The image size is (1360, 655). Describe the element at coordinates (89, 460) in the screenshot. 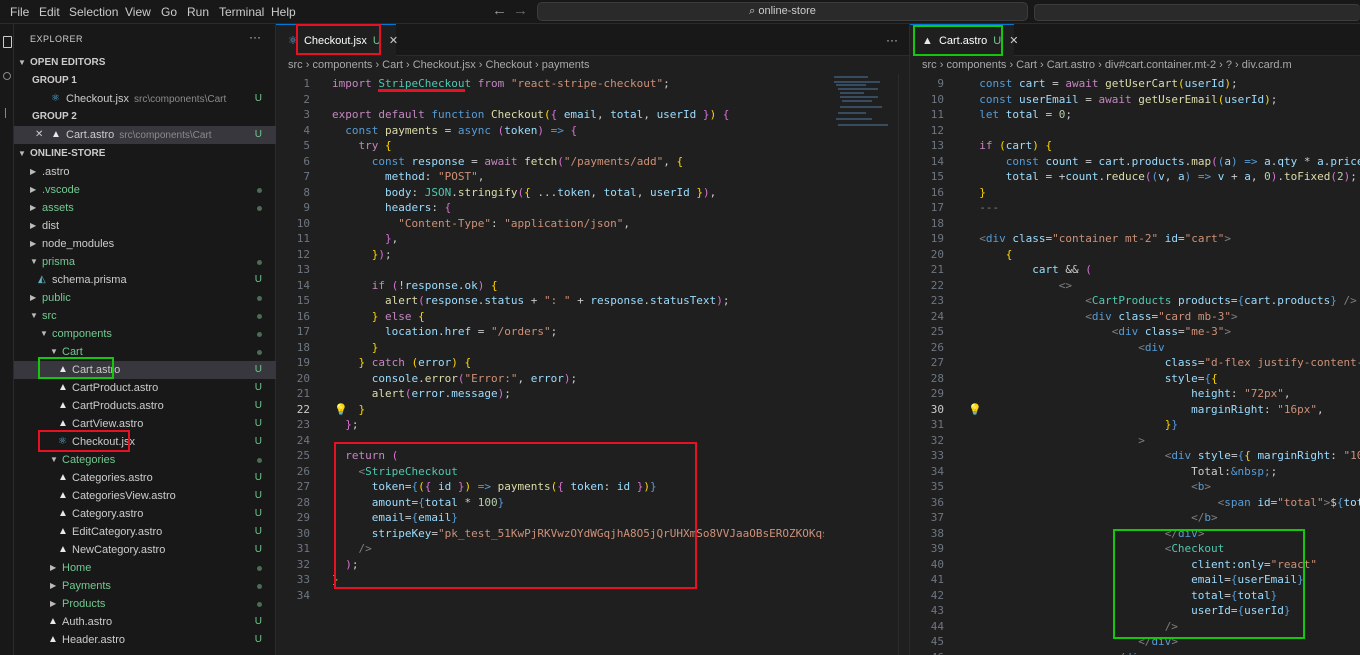

I see `tree-item-label: Categories` at that location.